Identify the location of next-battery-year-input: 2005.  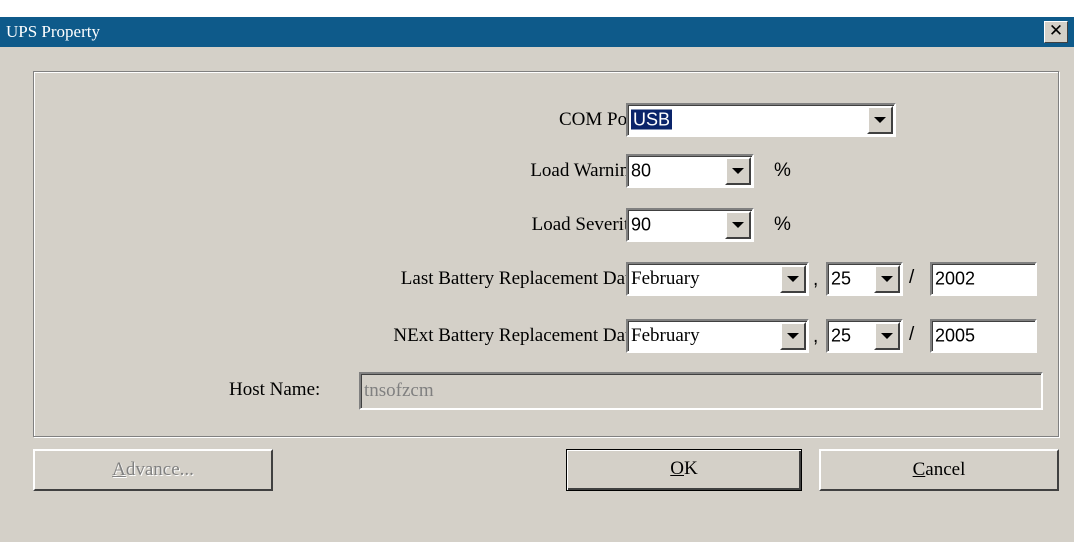
(983, 336).